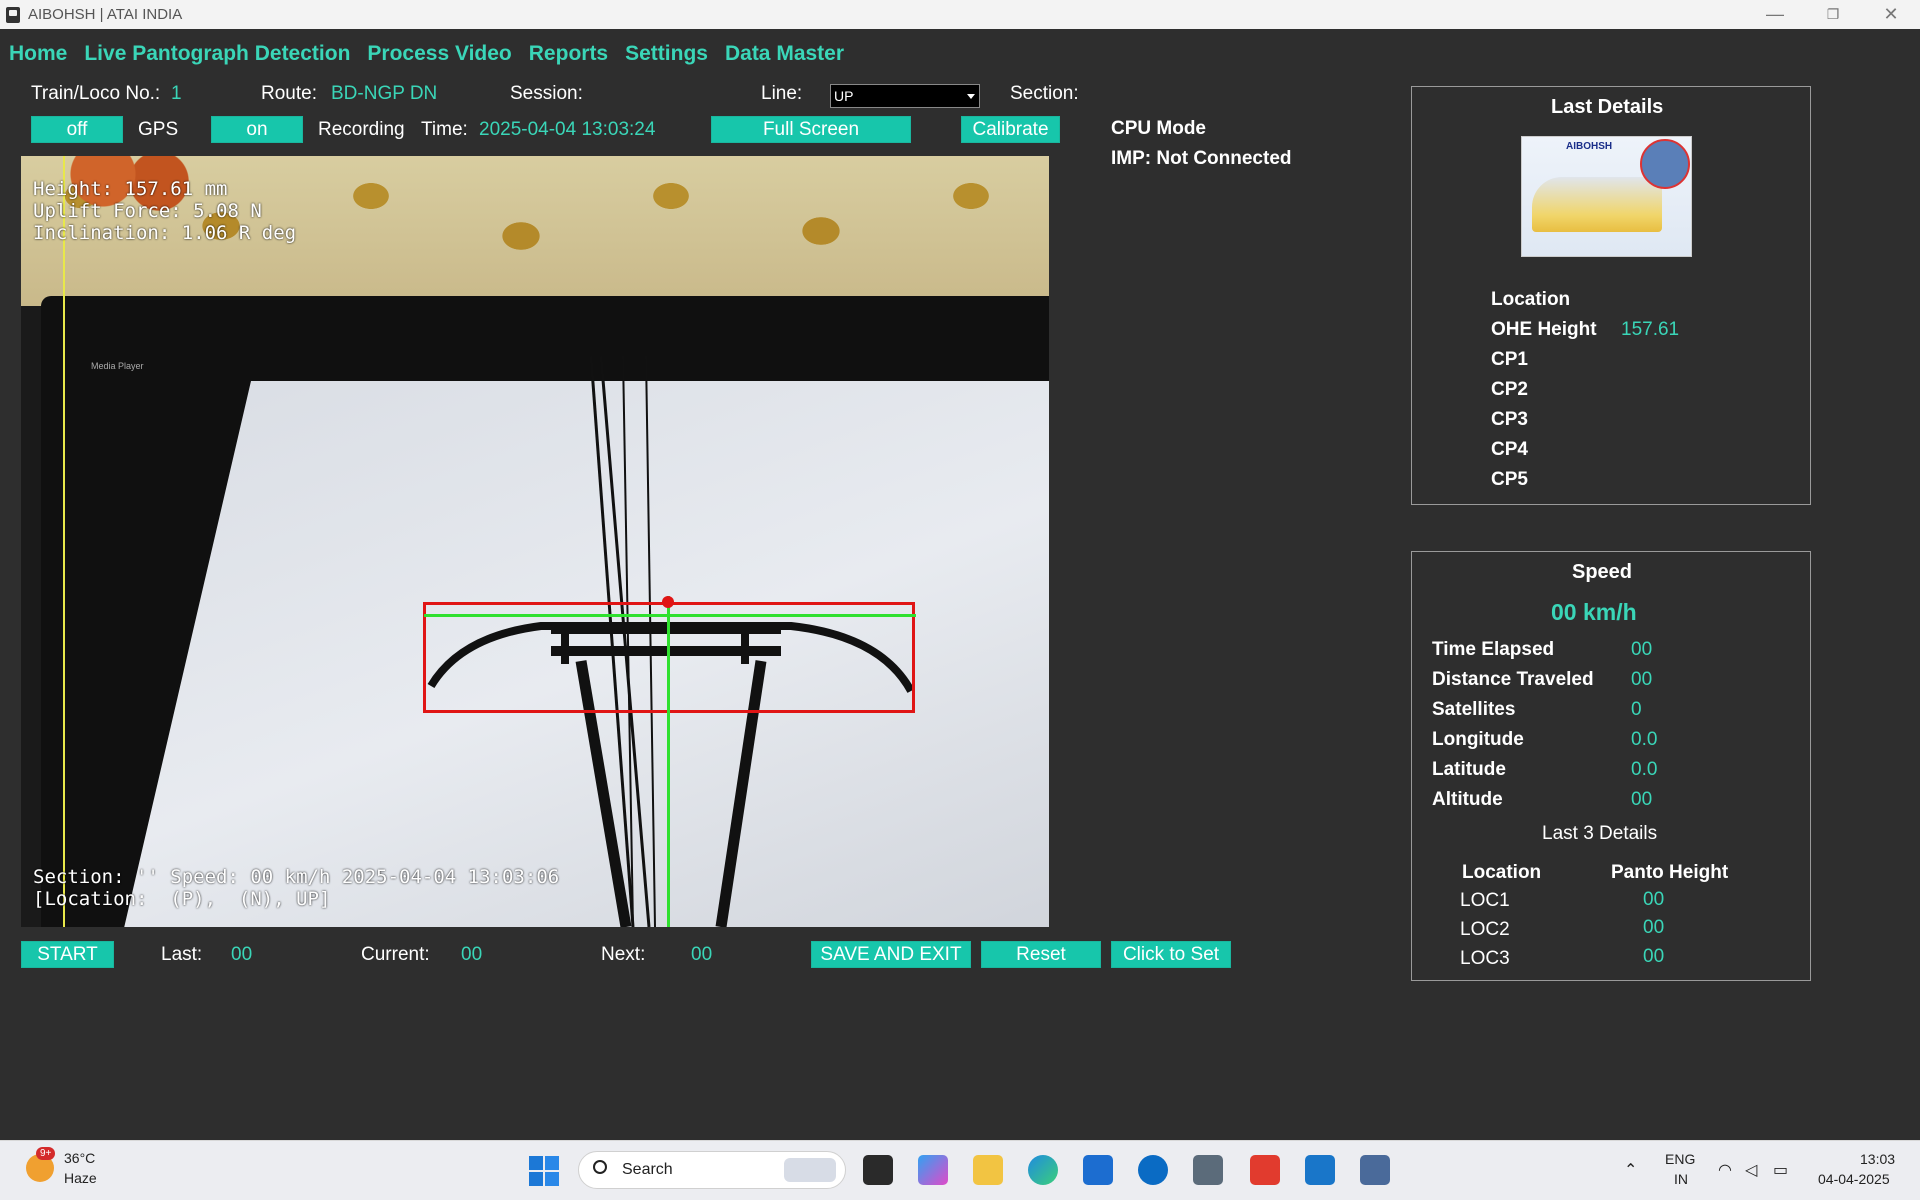  I want to click on language-code: ENG, so click(1680, 1159).